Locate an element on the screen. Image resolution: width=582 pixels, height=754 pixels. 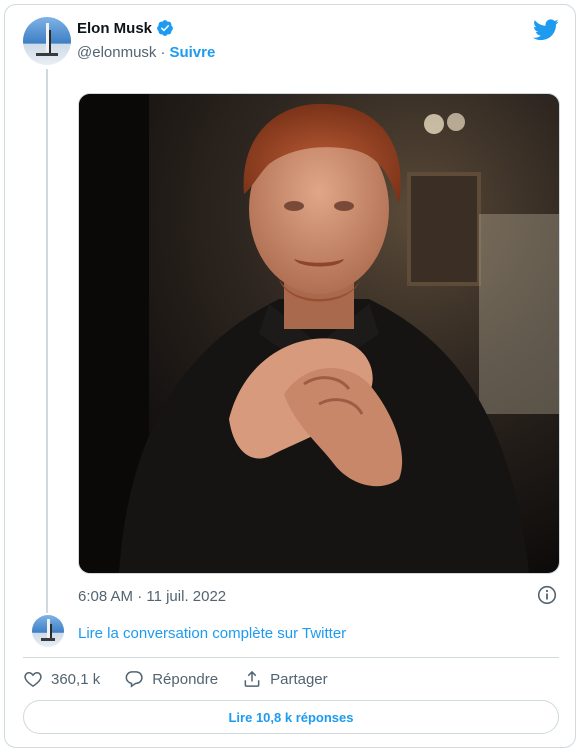
author-handle: @elonmusk is located at coordinates (116, 52).